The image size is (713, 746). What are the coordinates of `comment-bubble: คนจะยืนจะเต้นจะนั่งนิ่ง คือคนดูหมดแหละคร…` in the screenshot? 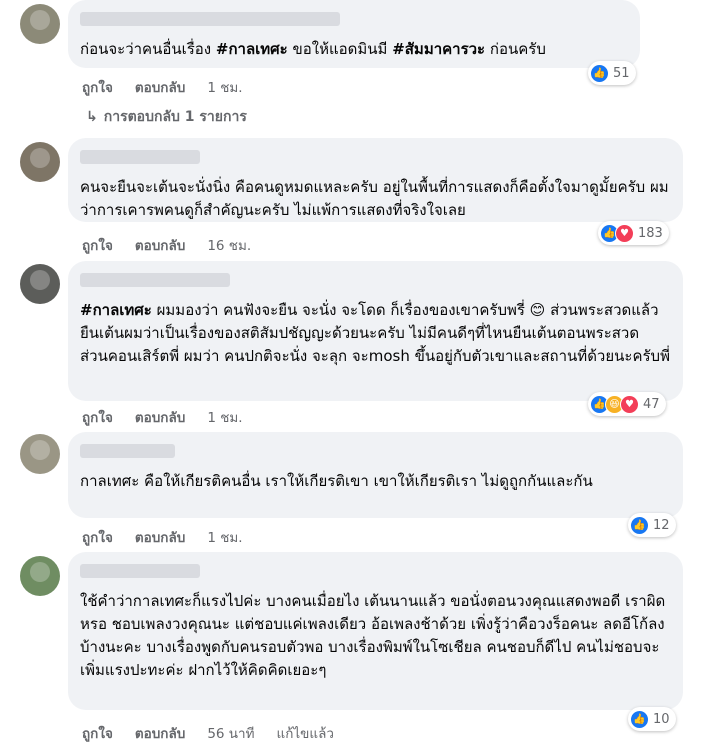 It's located at (375, 180).